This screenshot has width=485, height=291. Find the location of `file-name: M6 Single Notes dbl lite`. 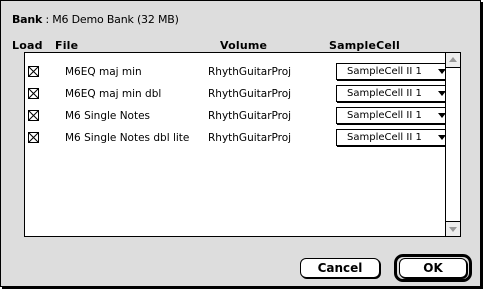

file-name: M6 Single Notes dbl lite is located at coordinates (127, 138).